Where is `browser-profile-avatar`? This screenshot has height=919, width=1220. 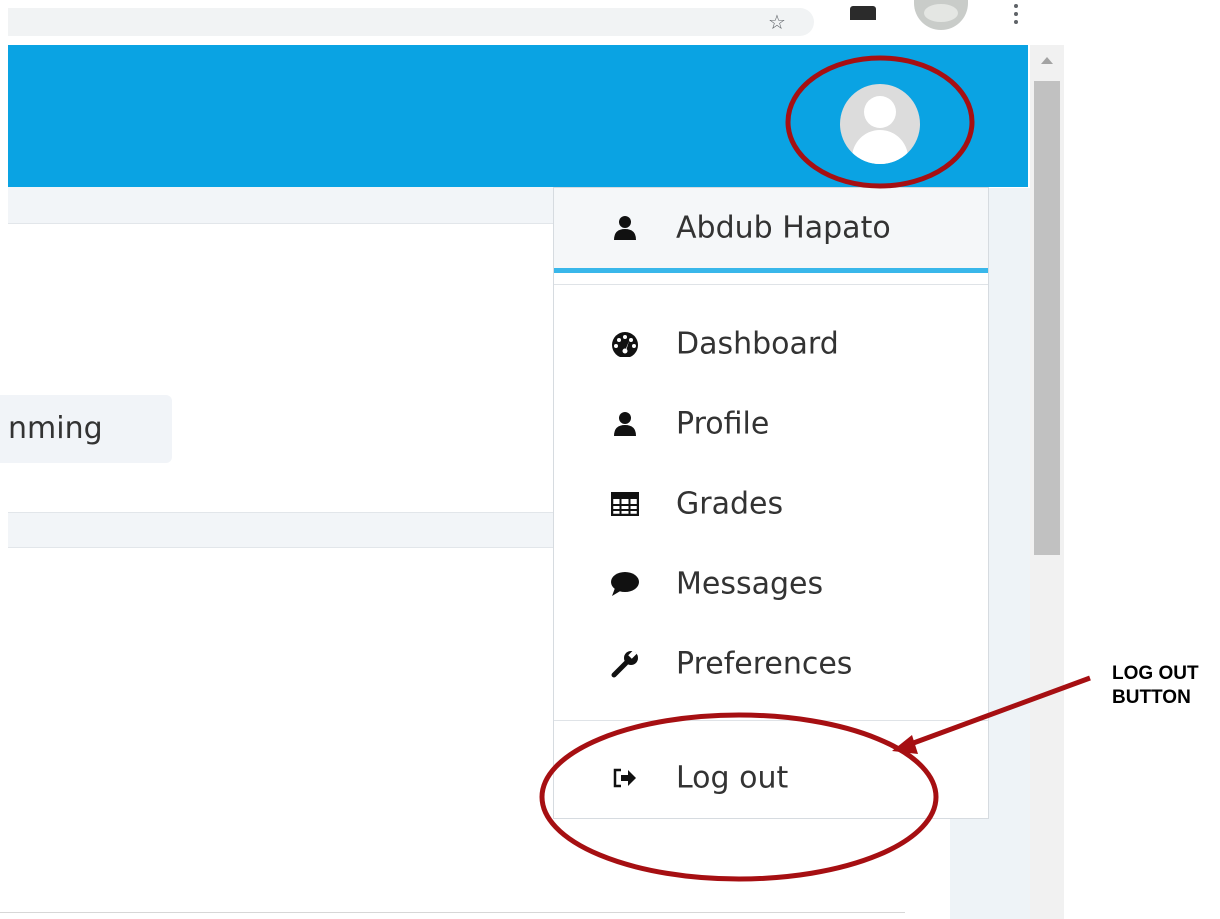 browser-profile-avatar is located at coordinates (941, 15).